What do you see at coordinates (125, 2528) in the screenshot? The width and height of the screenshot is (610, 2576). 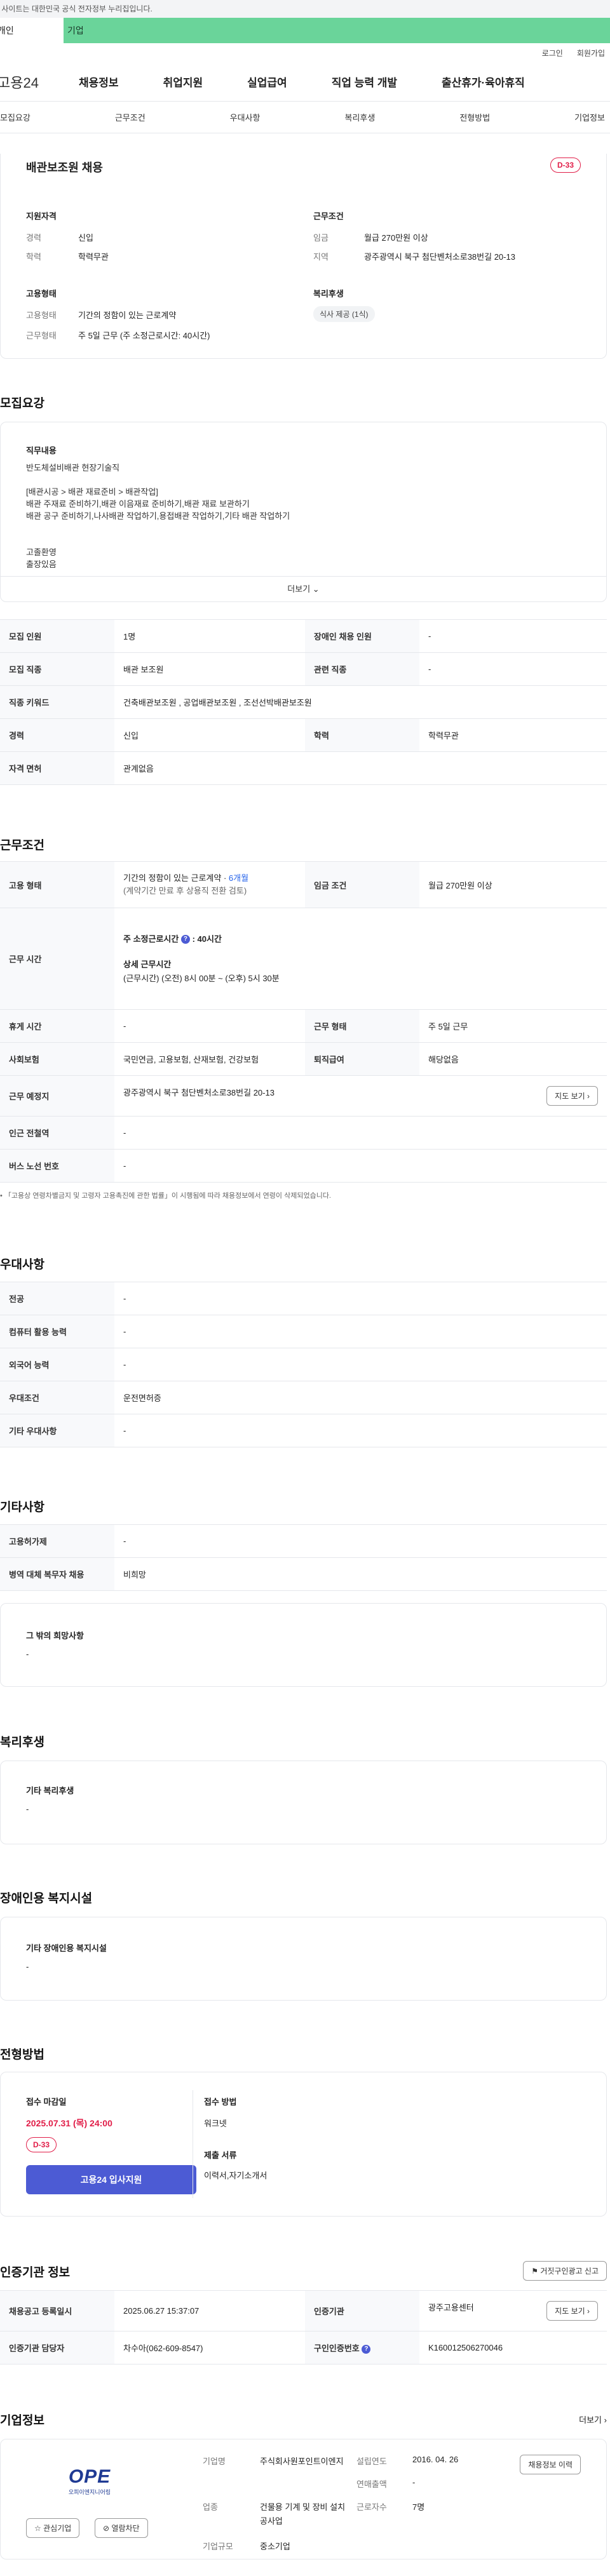 I see `block-label: 열람차단` at bounding box center [125, 2528].